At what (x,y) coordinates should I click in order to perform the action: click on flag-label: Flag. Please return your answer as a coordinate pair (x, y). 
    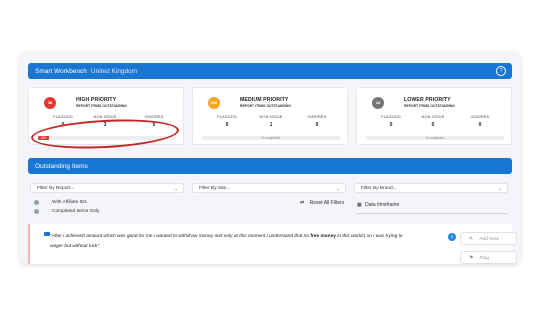
    Looking at the image, I should click on (484, 258).